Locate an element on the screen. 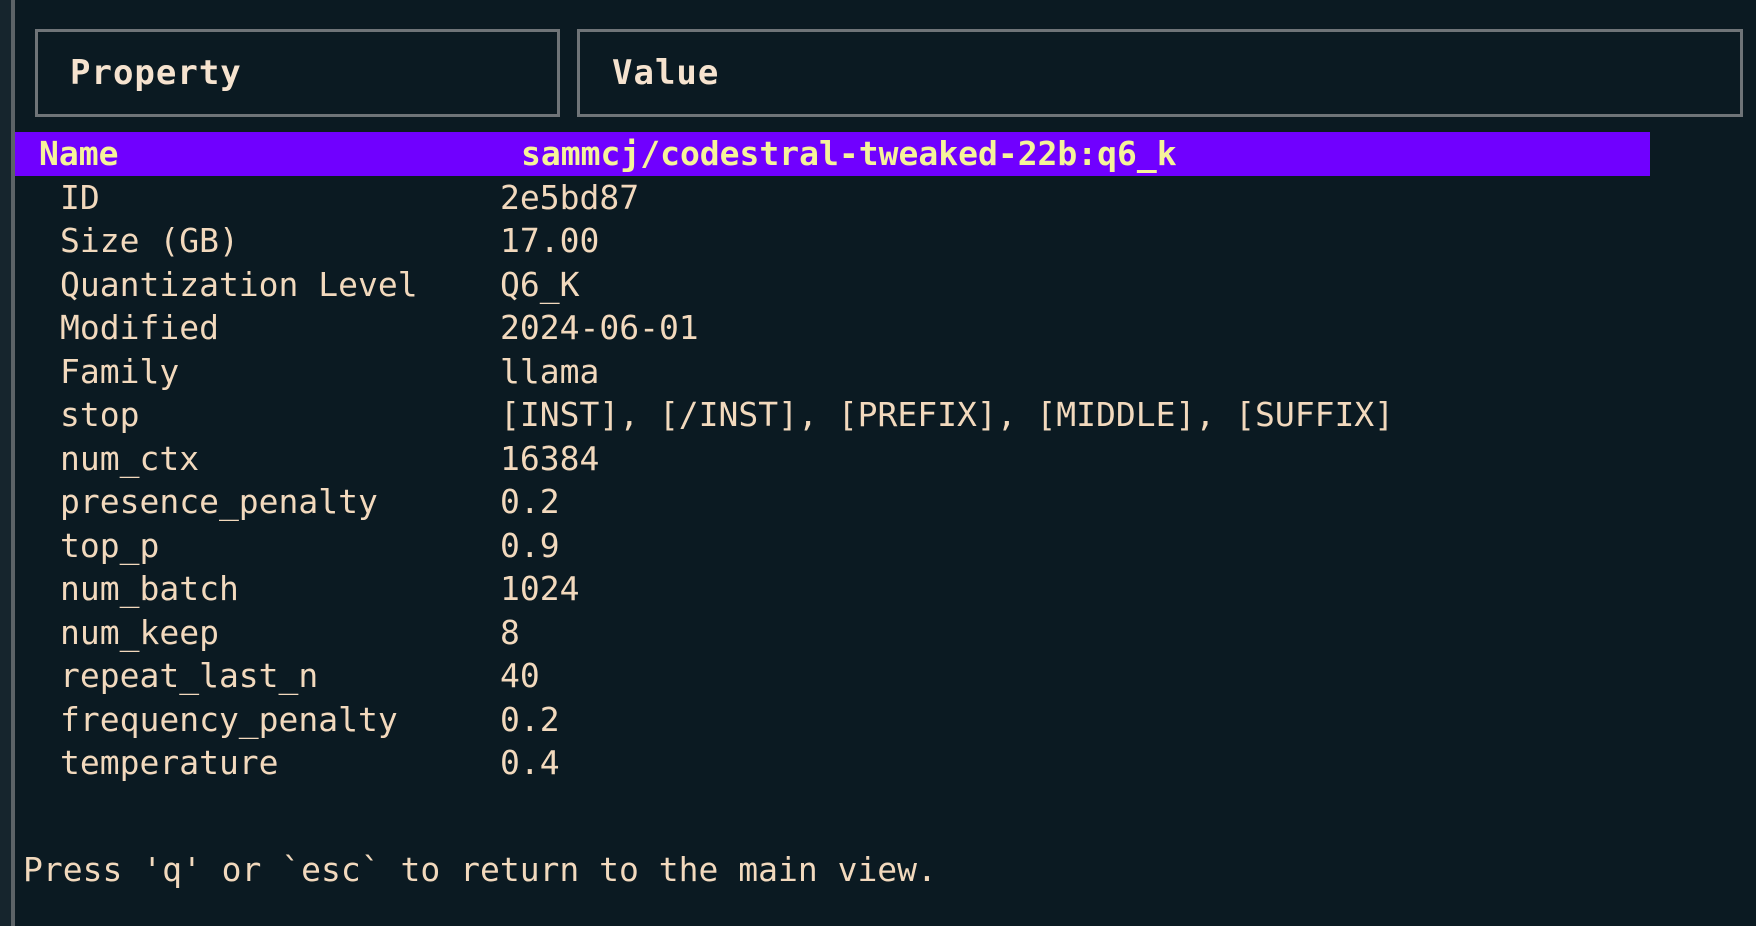  table-row: Size (GB) 17.00 is located at coordinates (878, 241).